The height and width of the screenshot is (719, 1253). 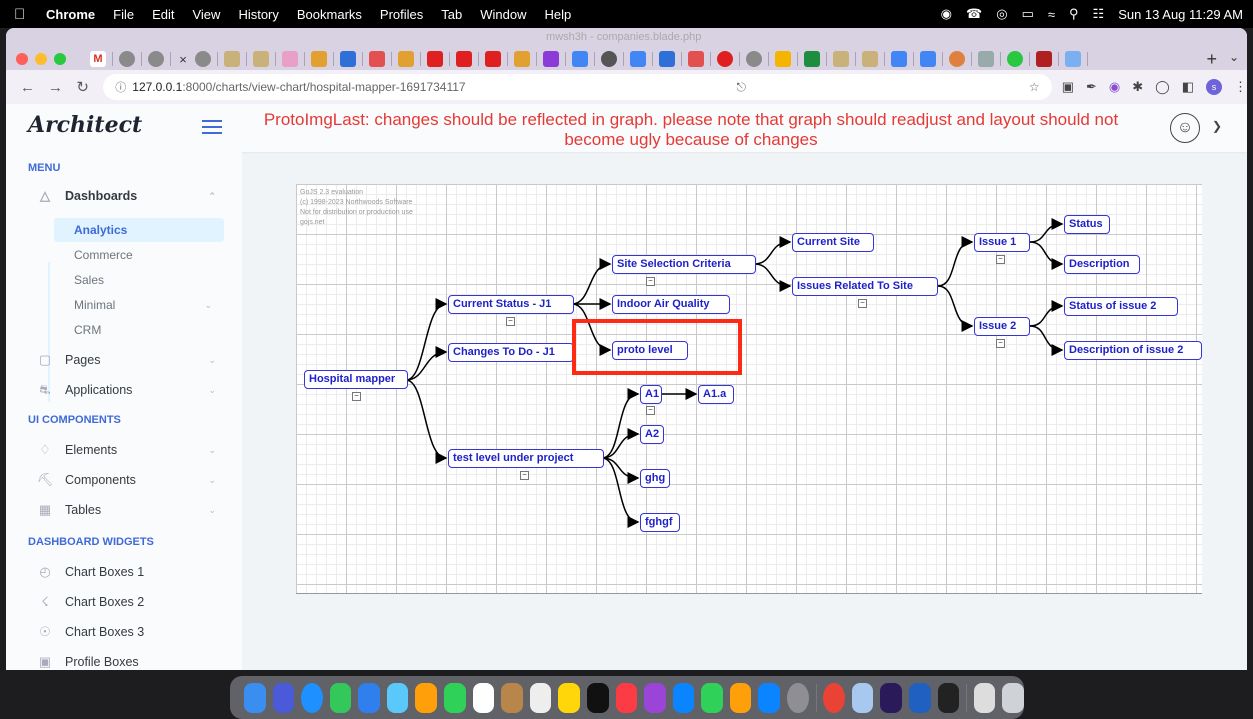 I want to click on extension-icon: ◯, so click(x=1162, y=87).